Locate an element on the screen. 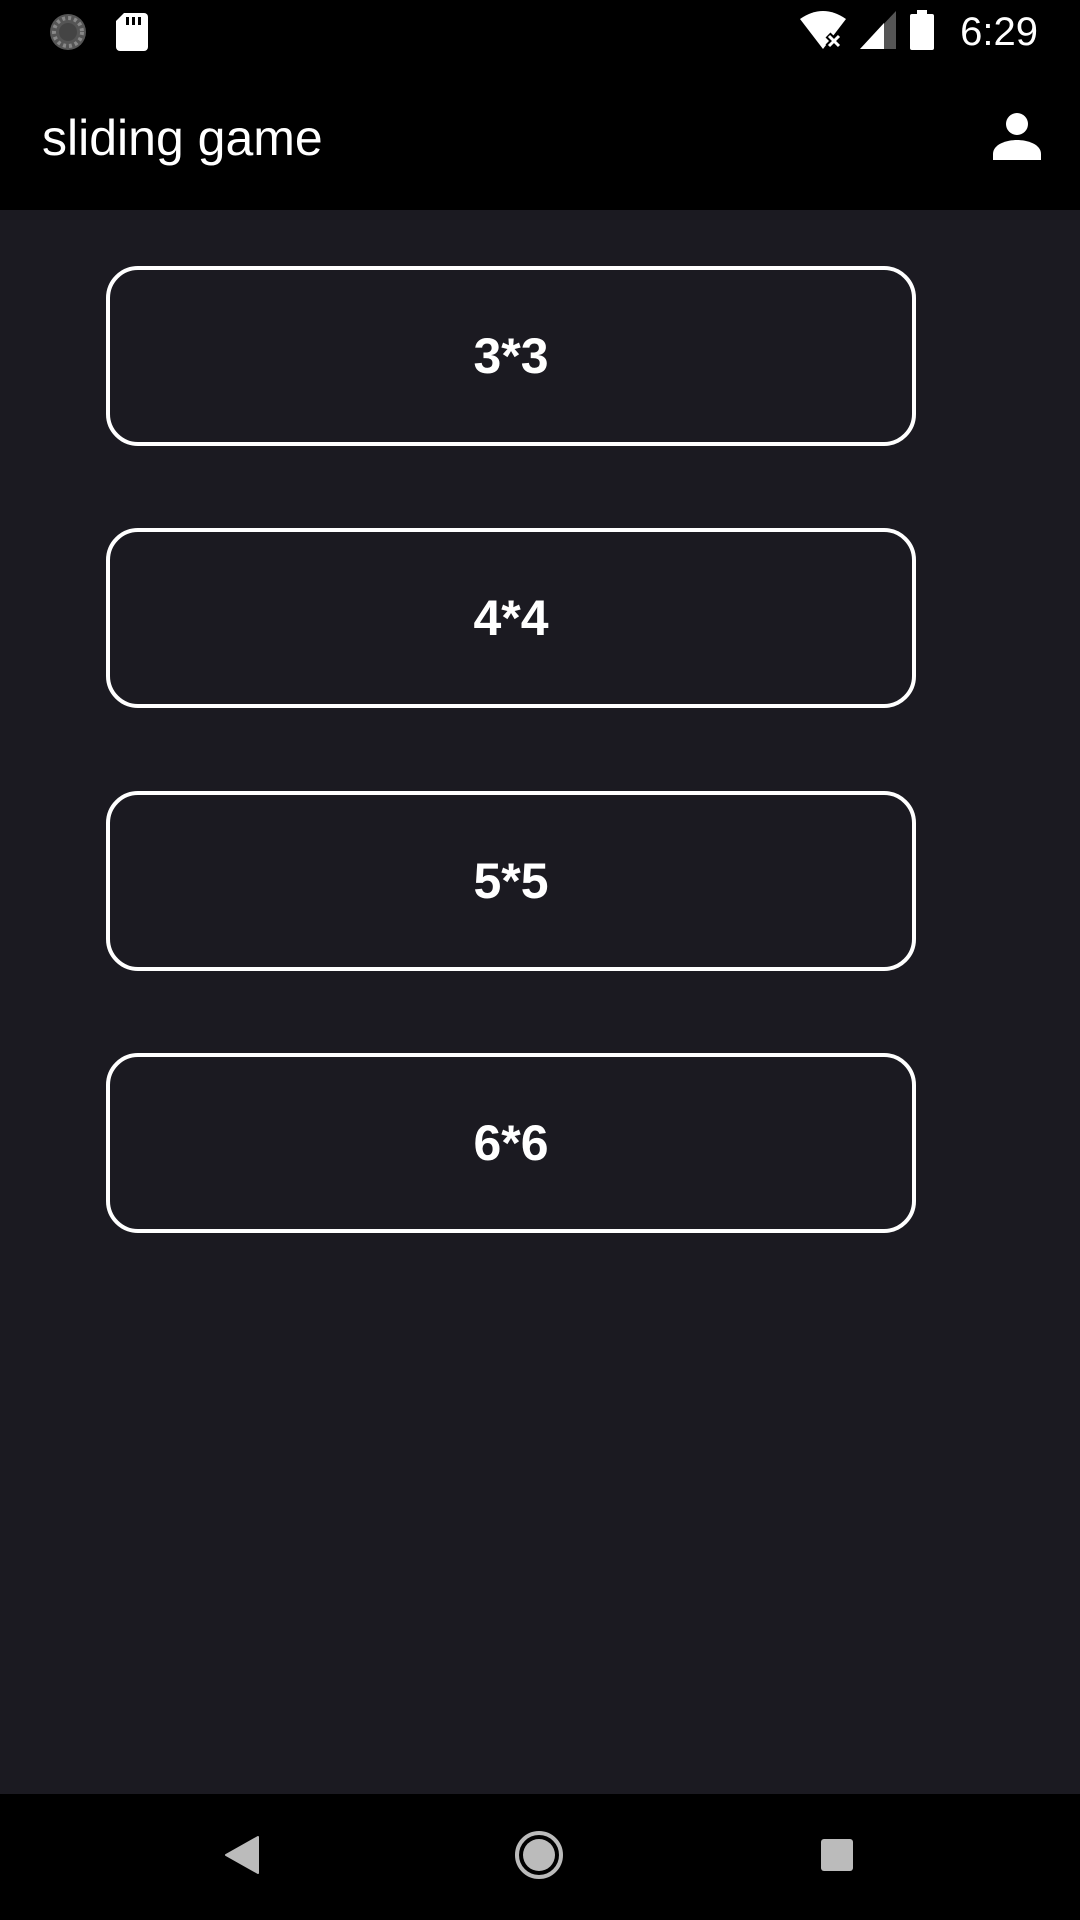 This screenshot has width=1080, height=1920. loading-icon is located at coordinates (68, 34).